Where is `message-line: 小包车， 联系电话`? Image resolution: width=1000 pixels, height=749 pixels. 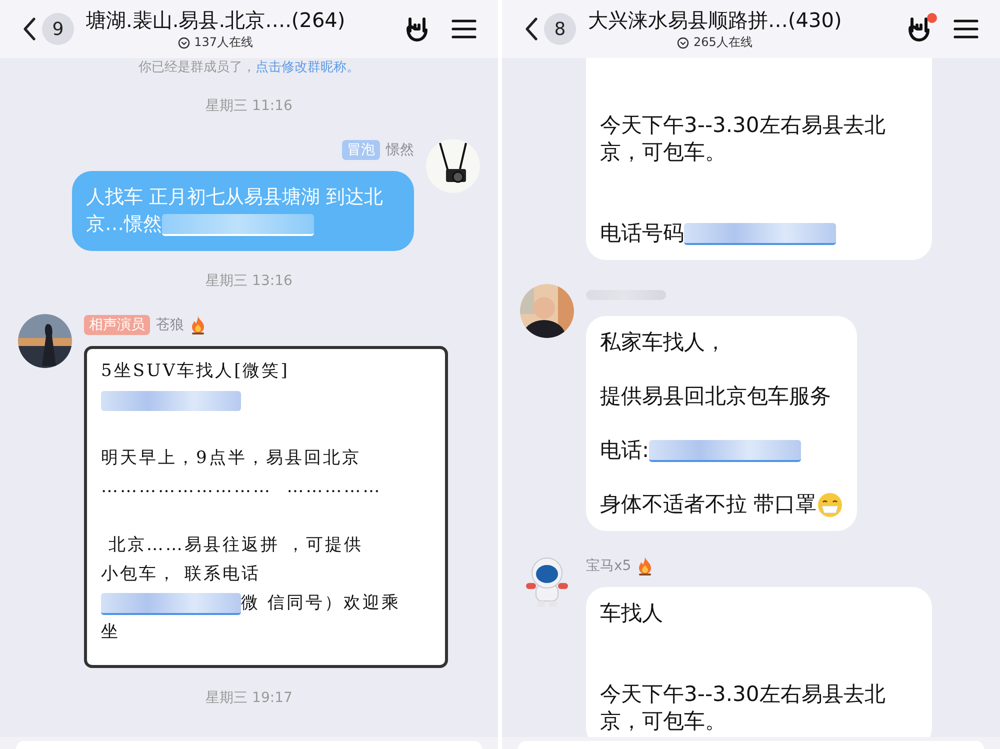
message-line: 小包车， 联系电话 is located at coordinates (181, 574).